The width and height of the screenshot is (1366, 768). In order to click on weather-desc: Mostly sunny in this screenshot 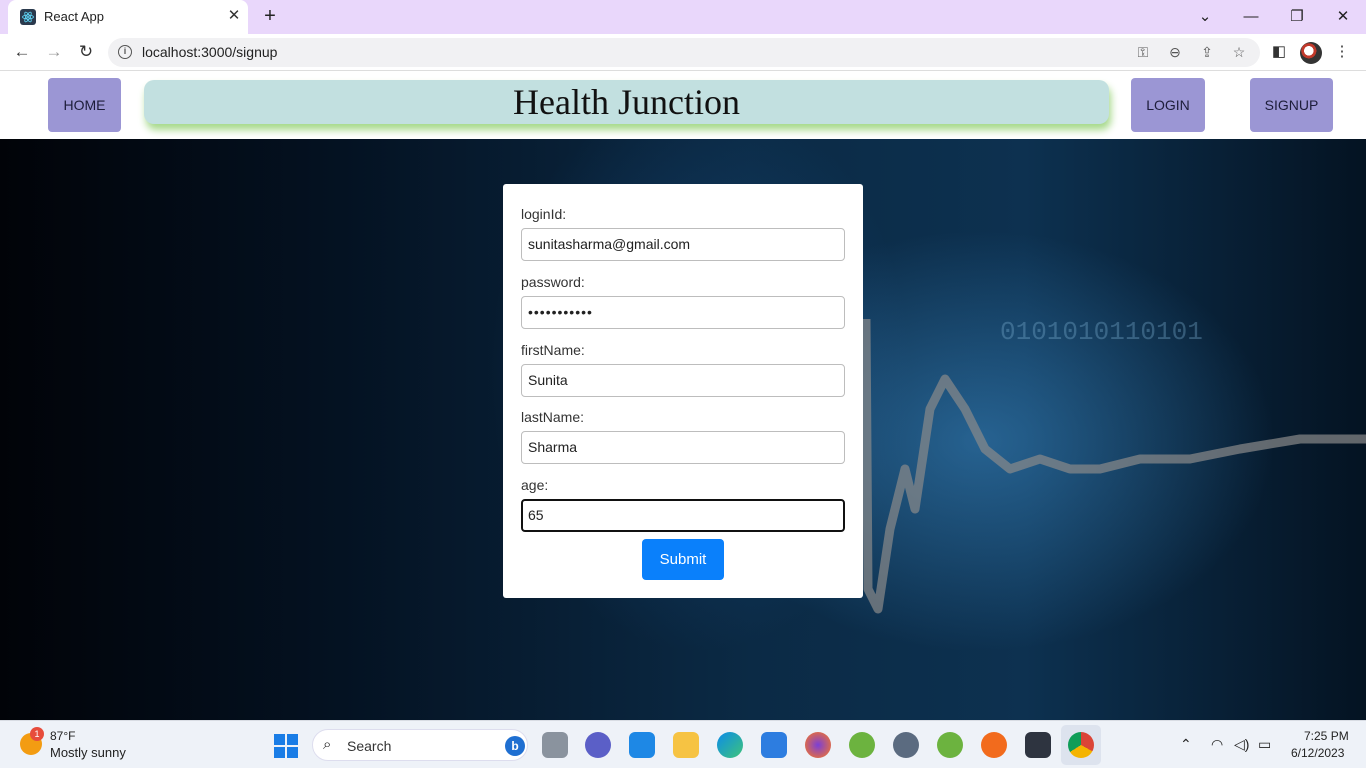, I will do `click(88, 752)`.